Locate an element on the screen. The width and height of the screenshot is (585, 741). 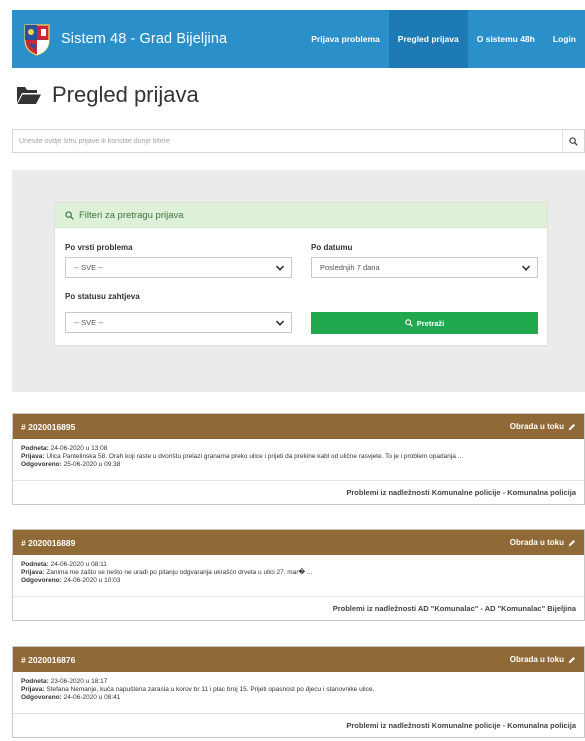
type-filter-value: -- SVE -- is located at coordinates (89, 267).